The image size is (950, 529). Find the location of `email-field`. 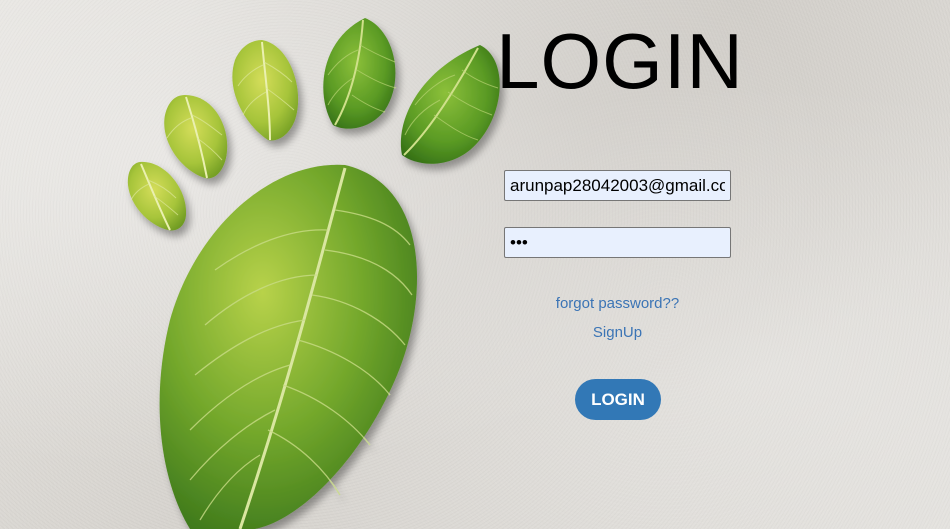

email-field is located at coordinates (617, 185).